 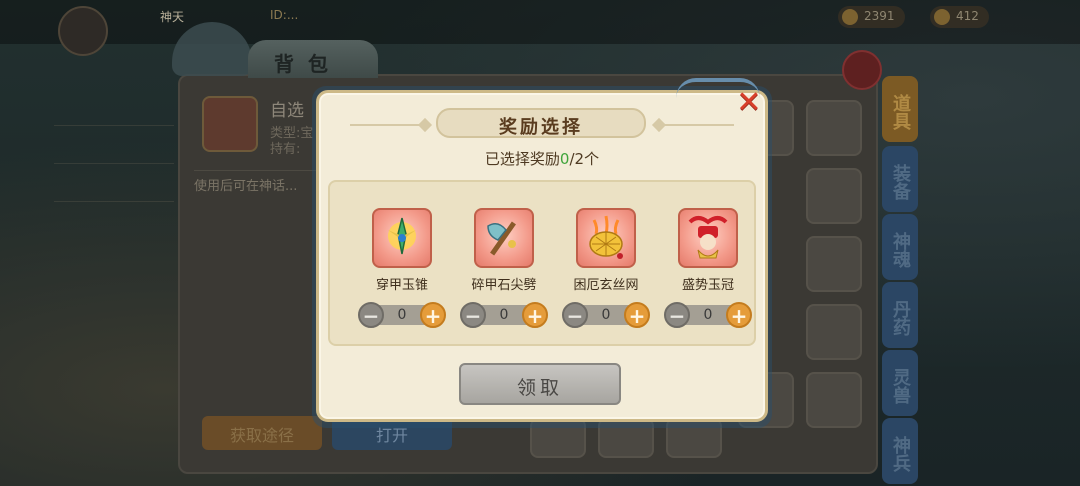 I want to click on modal-title-banner: 奖励选择, so click(x=541, y=123).